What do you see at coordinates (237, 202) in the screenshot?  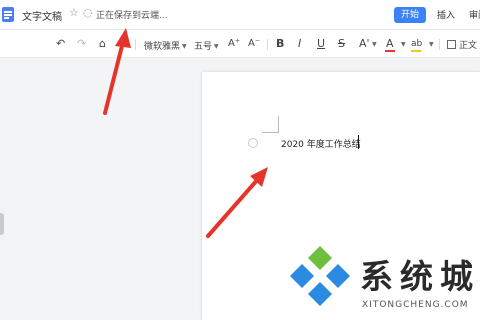 I see `arrow-to-document-text` at bounding box center [237, 202].